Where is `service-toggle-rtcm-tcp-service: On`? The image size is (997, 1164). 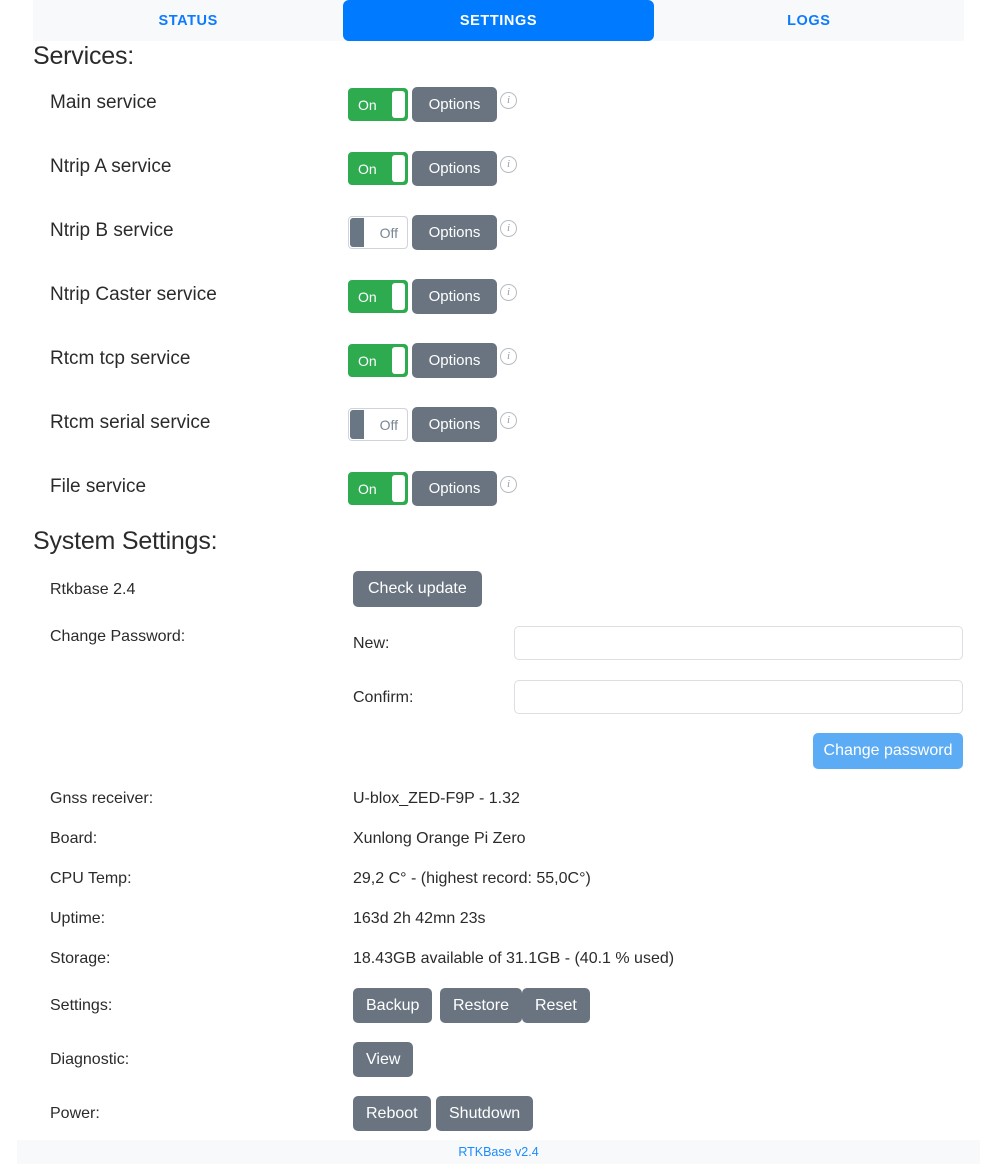
service-toggle-rtcm-tcp-service: On is located at coordinates (378, 360).